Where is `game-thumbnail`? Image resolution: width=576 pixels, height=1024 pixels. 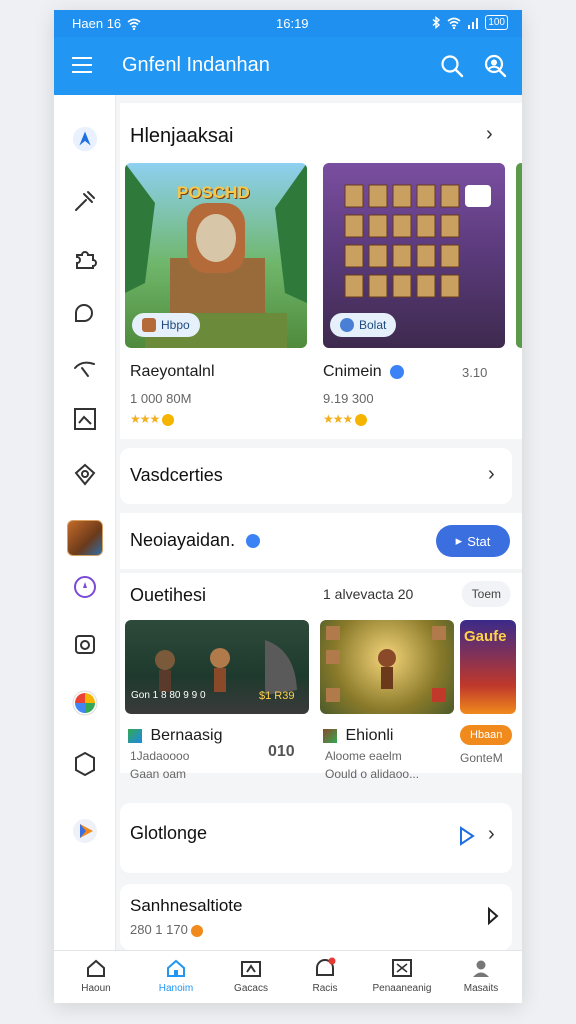 game-thumbnail is located at coordinates (387, 667).